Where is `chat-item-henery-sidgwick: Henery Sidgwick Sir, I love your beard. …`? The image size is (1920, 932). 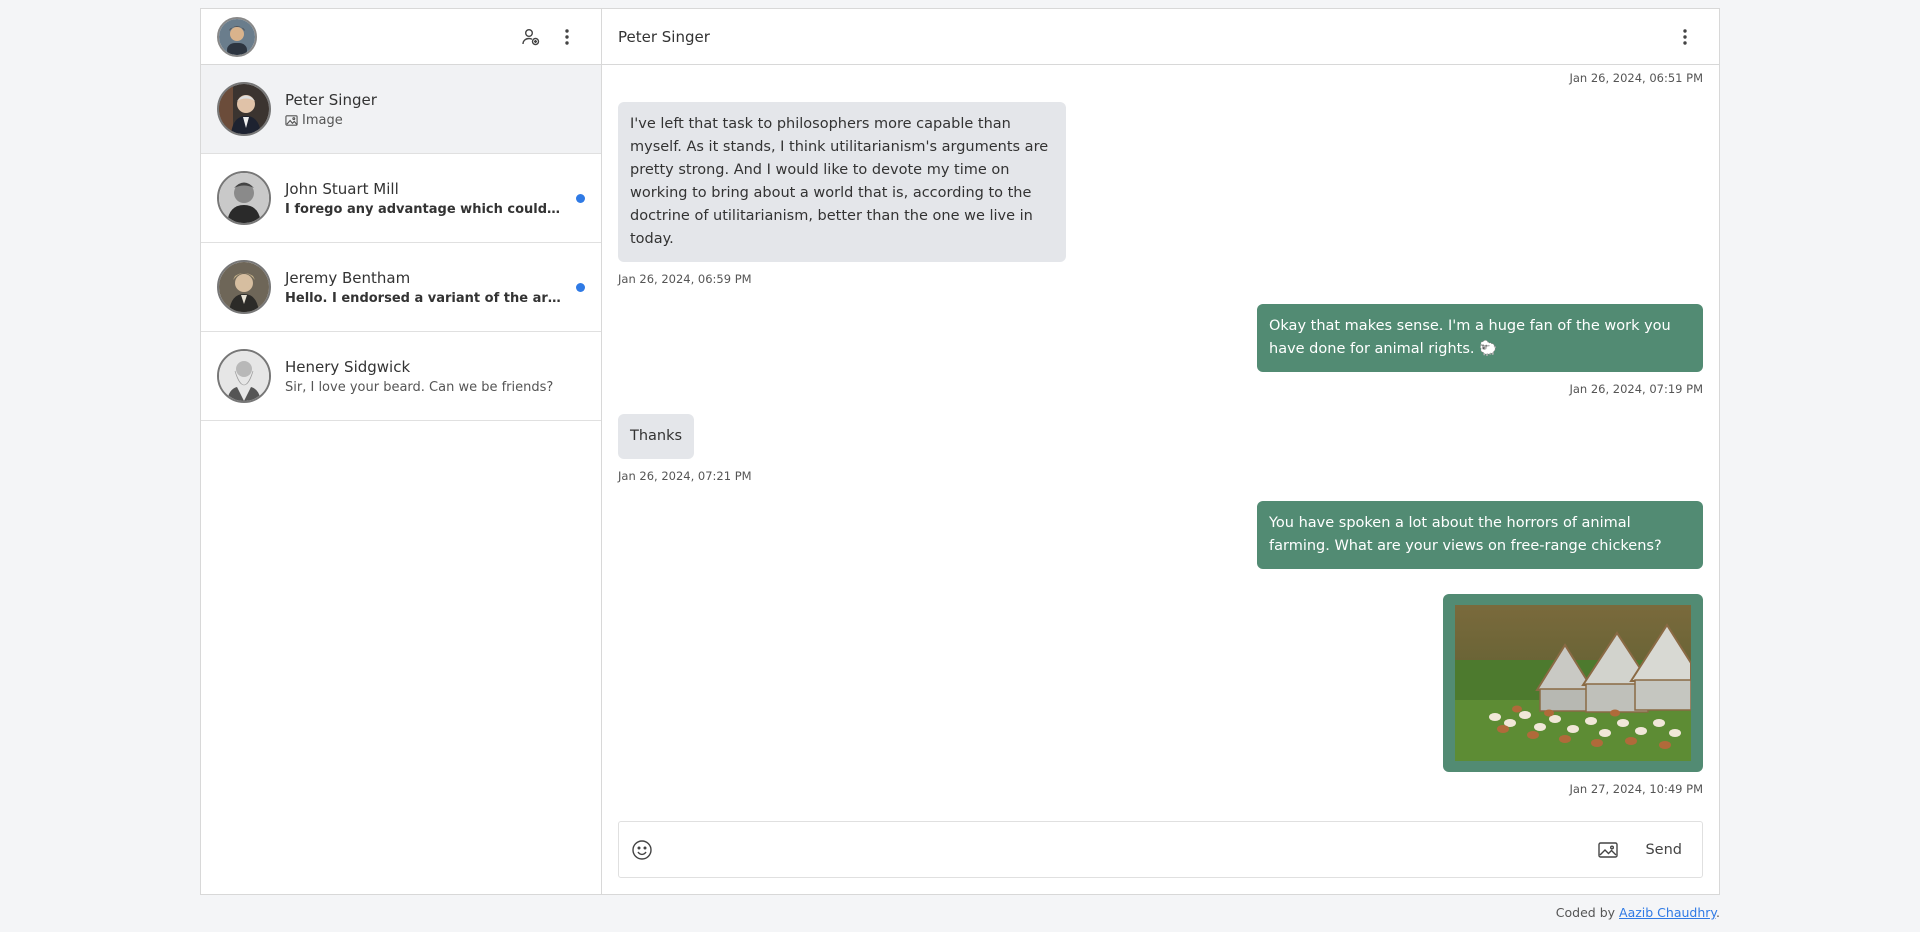 chat-item-henery-sidgwick: Henery Sidgwick Sir, I love your beard. … is located at coordinates (401, 376).